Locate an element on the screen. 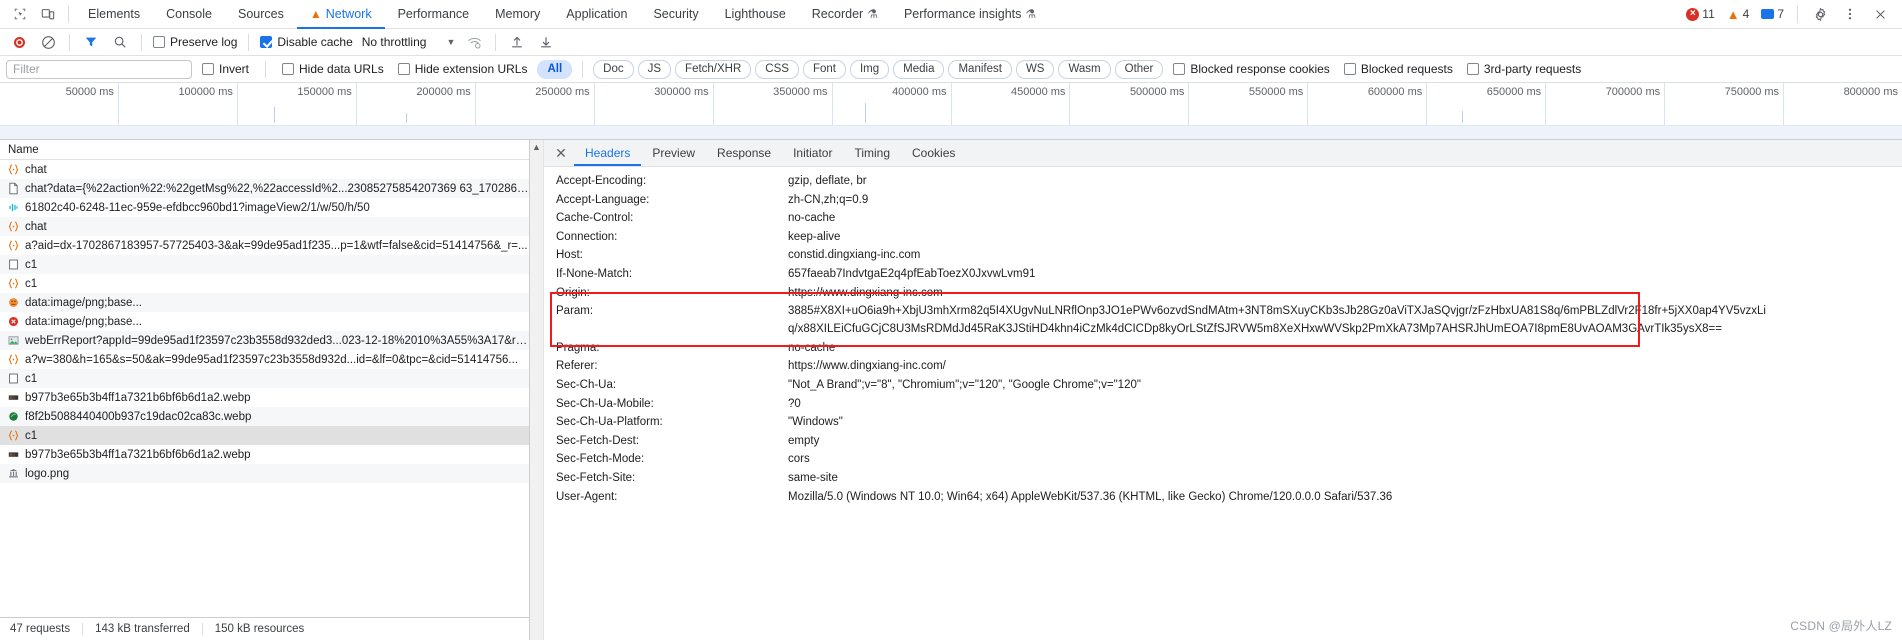  tab-performance: Performance is located at coordinates (434, 14).